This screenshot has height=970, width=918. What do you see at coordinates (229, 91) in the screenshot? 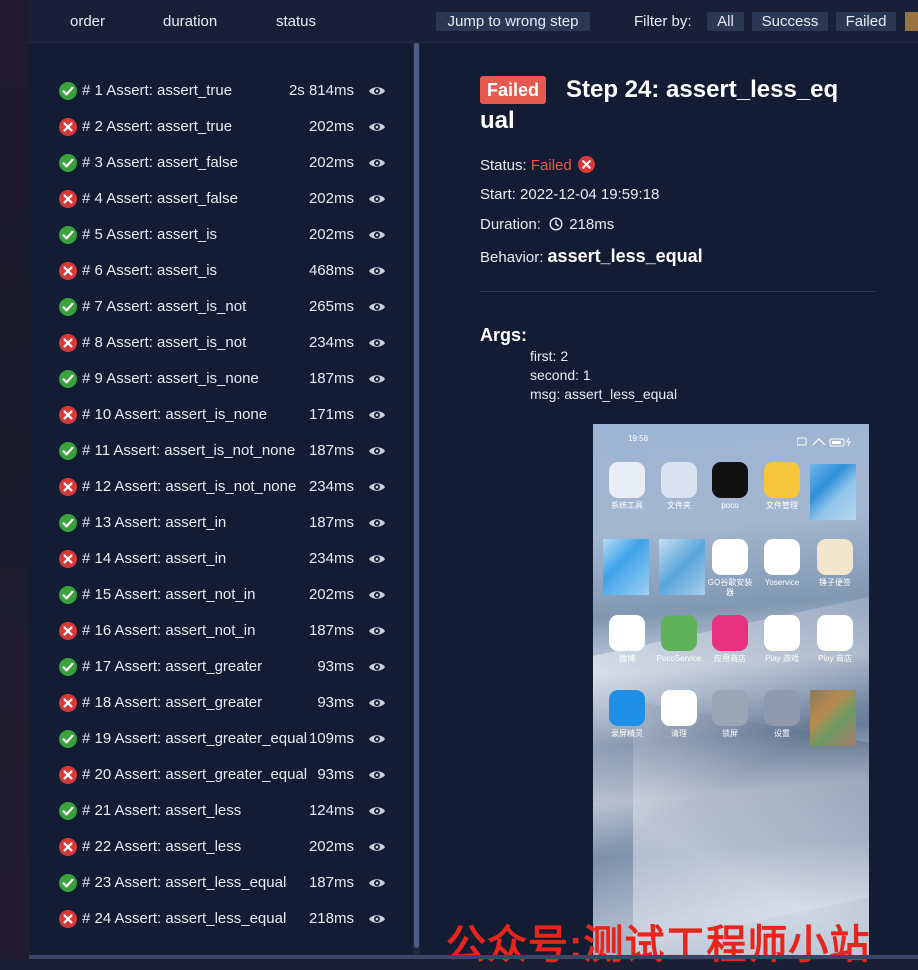
I see `step-row: # 1 Assert: assert_true 2s 814ms` at bounding box center [229, 91].